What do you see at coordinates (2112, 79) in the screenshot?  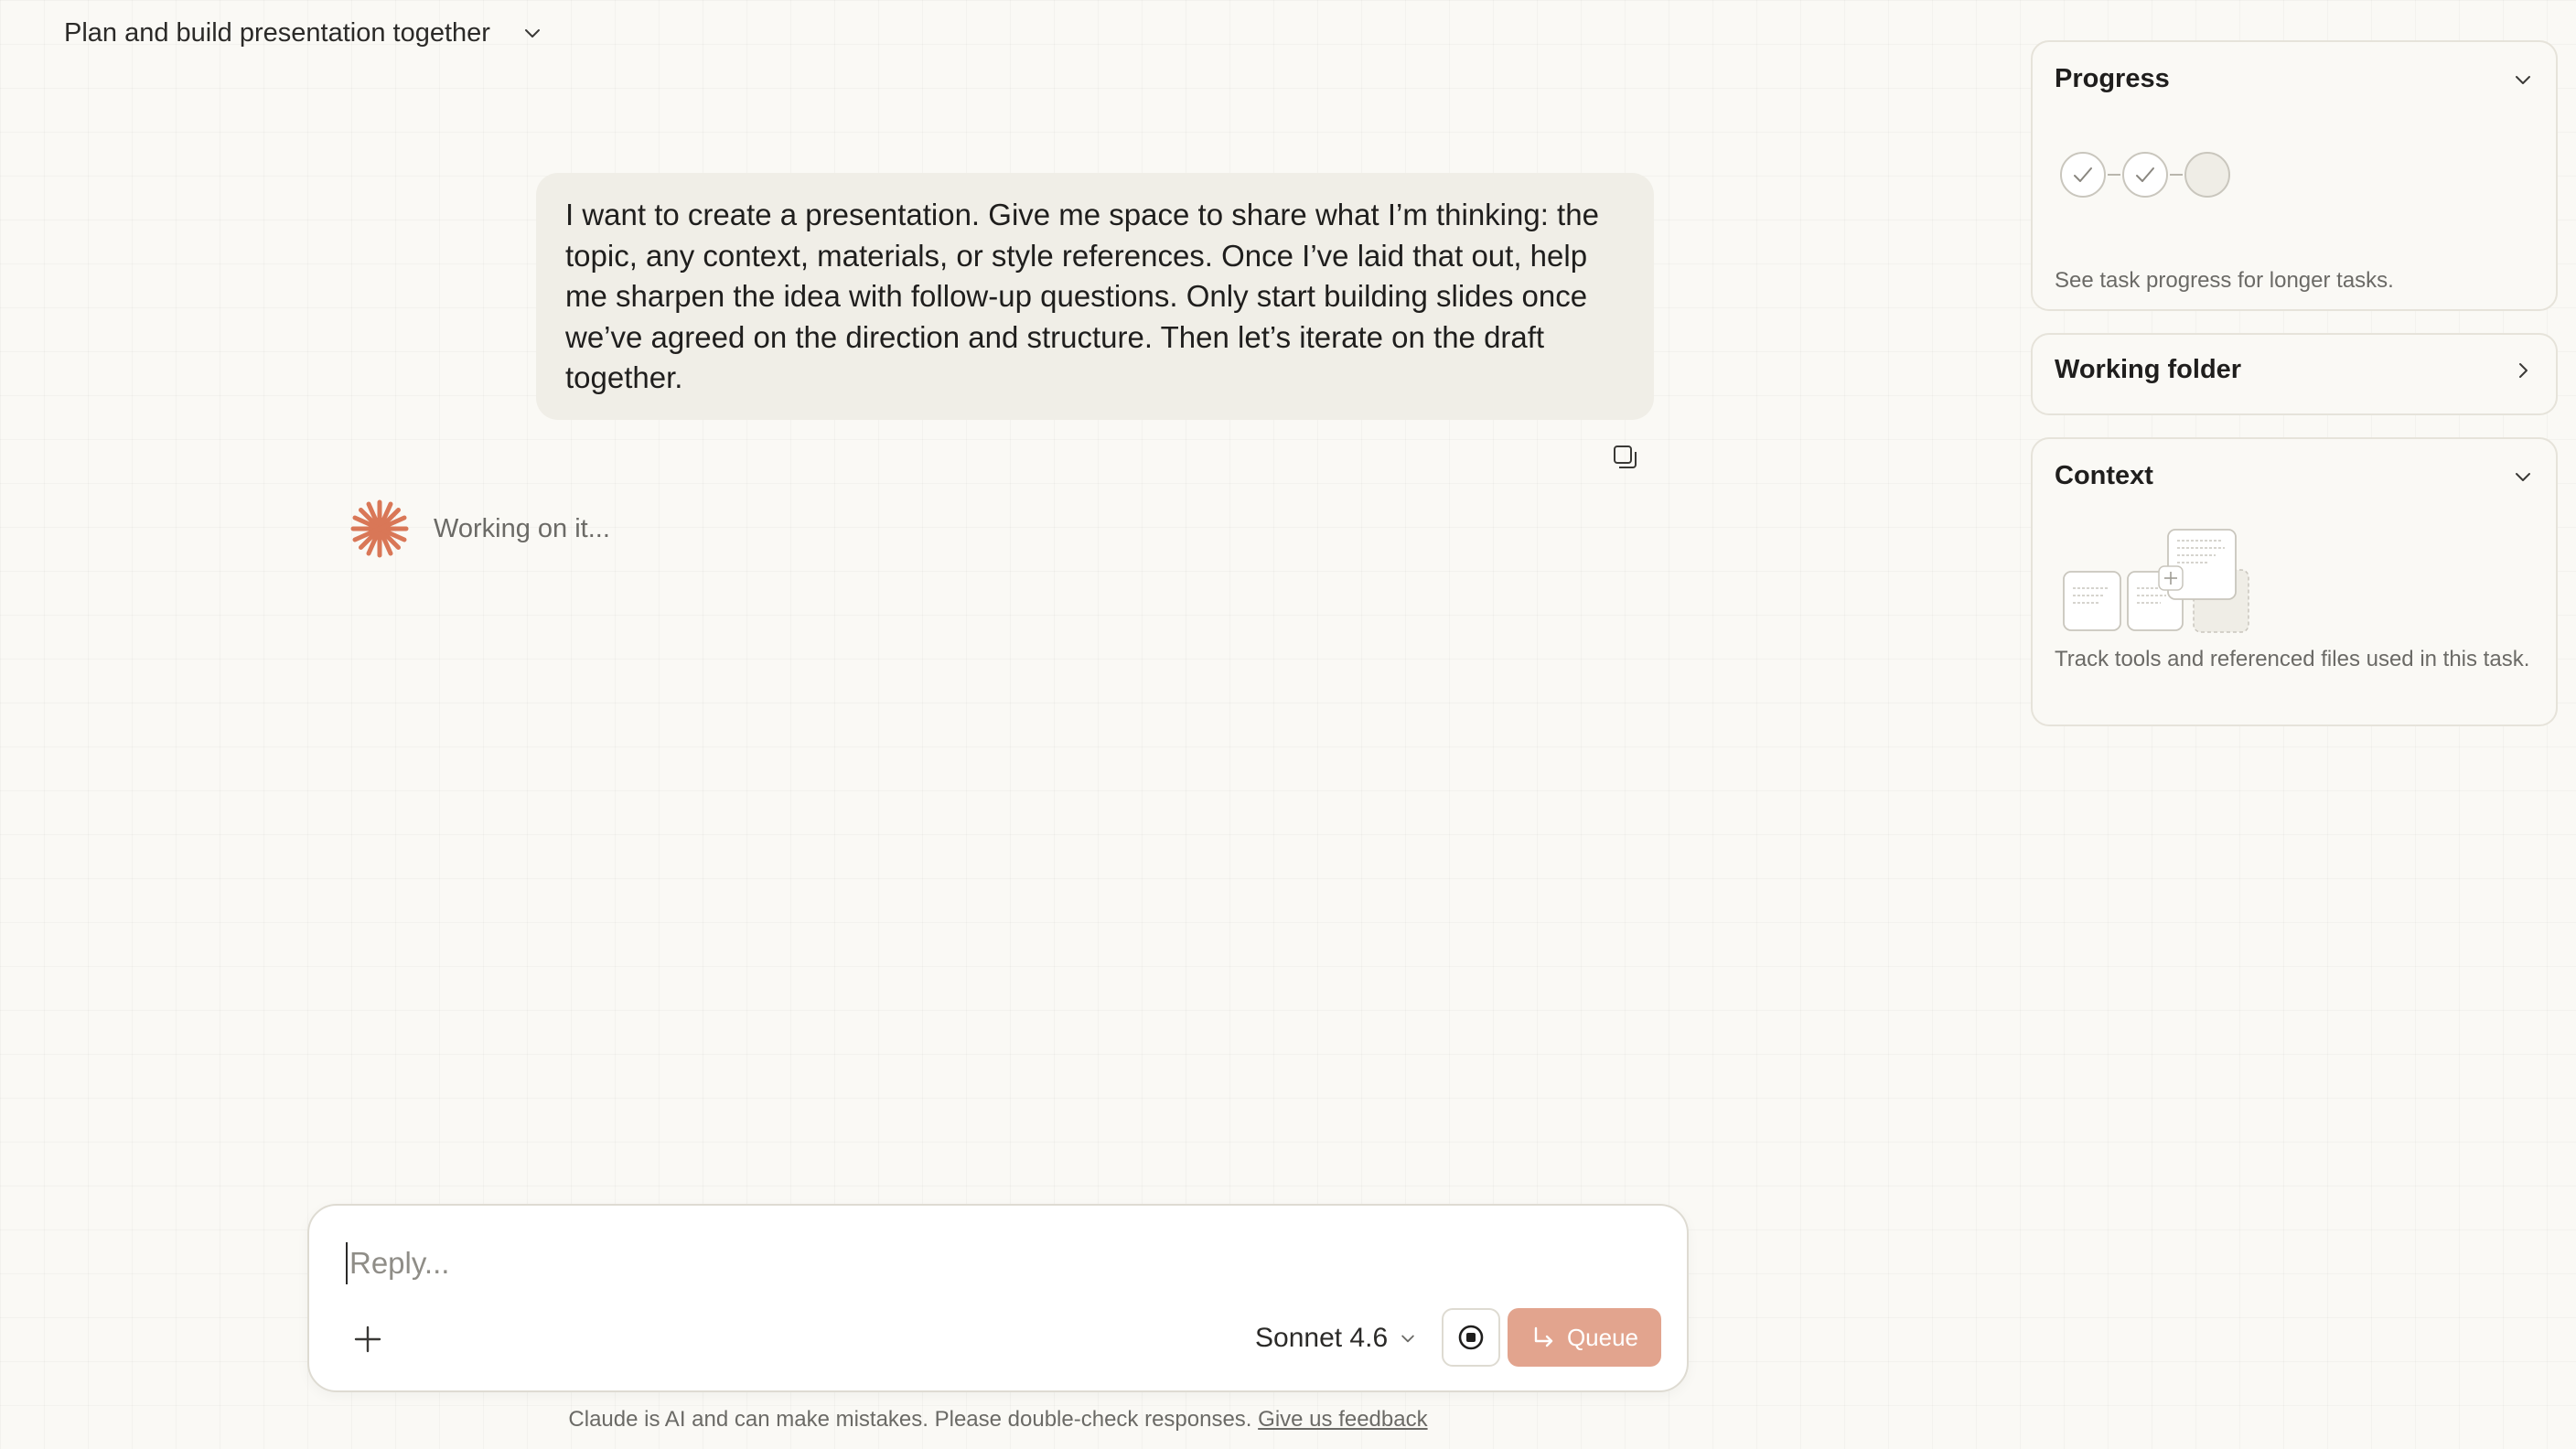 I see `progress-title: Progress` at bounding box center [2112, 79].